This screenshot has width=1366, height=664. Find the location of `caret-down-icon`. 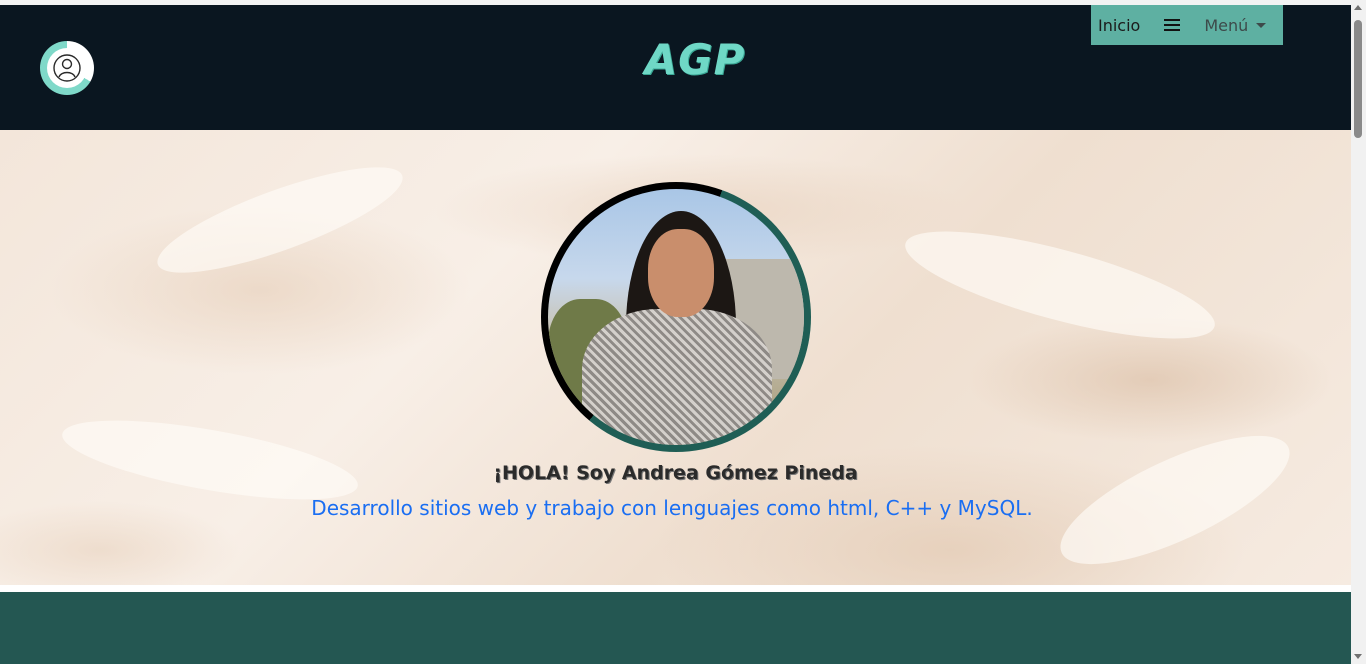

caret-down-icon is located at coordinates (1261, 25).